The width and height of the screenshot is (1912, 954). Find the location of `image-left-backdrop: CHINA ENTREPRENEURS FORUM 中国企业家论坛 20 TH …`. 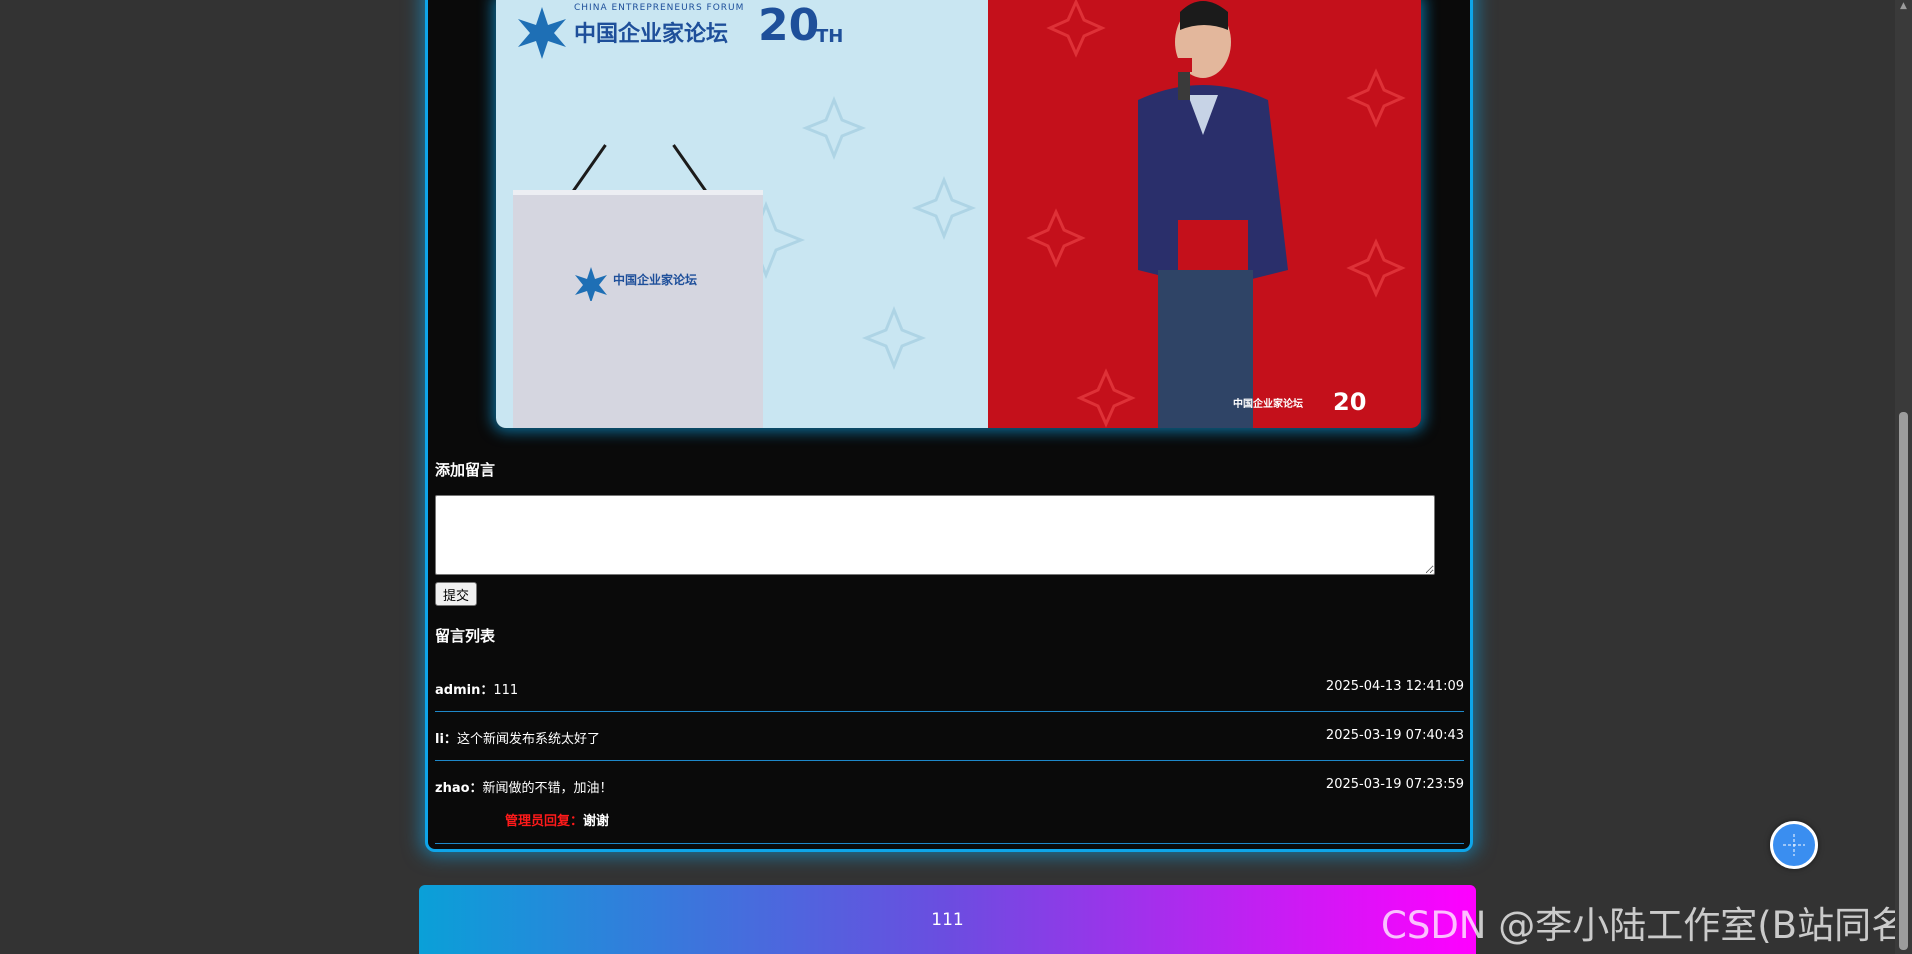

image-left-backdrop: CHINA ENTREPRENEURS FORUM 中国企业家论坛 20 TH … is located at coordinates (742, 214).